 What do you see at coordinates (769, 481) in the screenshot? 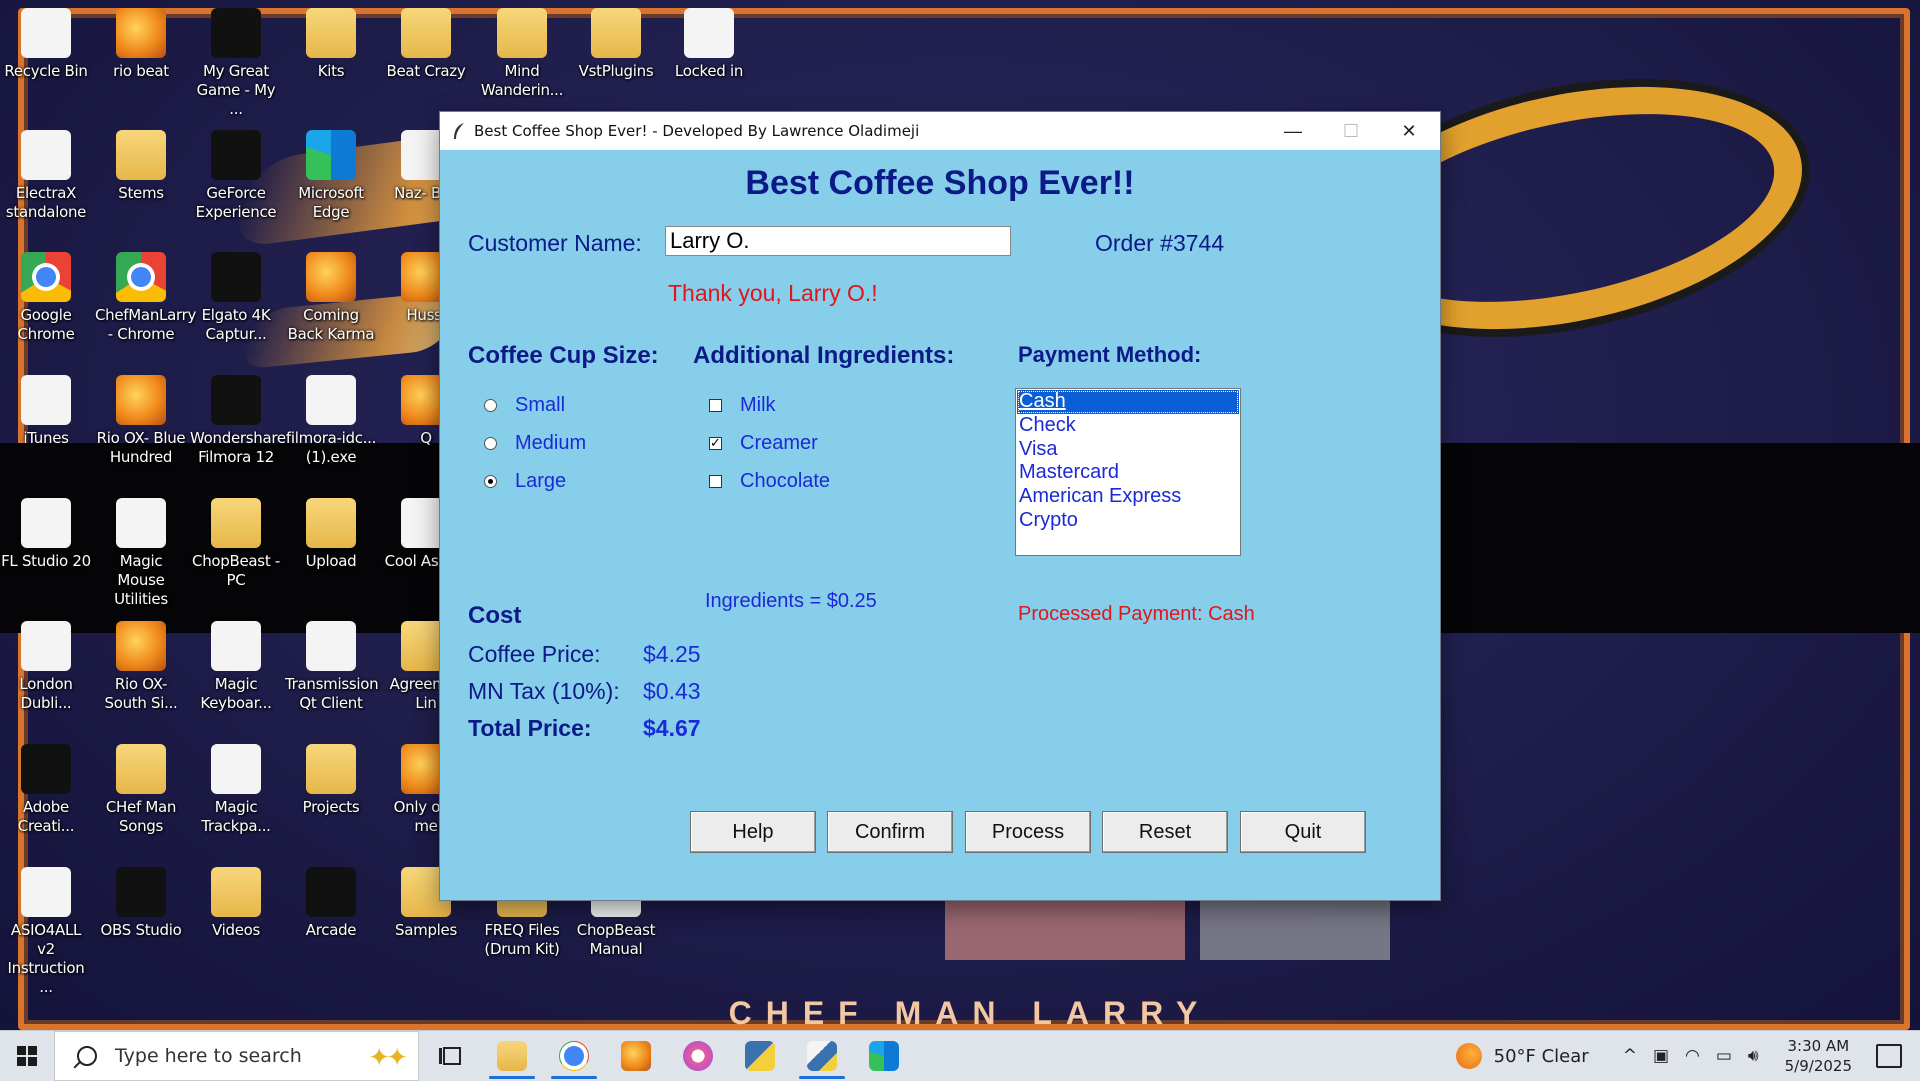
I see `ingredient-chocolate: Chocolate` at bounding box center [769, 481].